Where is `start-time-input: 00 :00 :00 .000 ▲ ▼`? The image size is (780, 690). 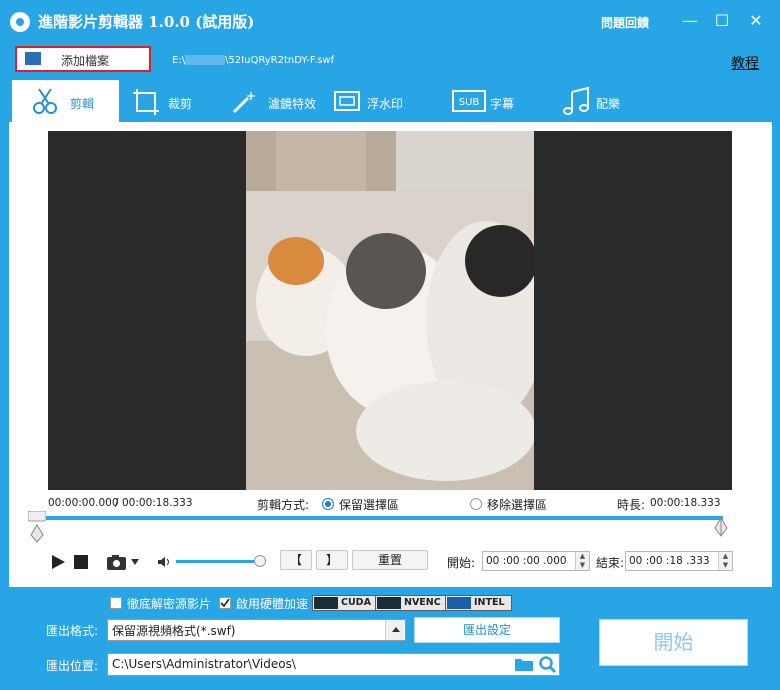 start-time-input: 00 :00 :00 .000 ▲ ▼ is located at coordinates (536, 561).